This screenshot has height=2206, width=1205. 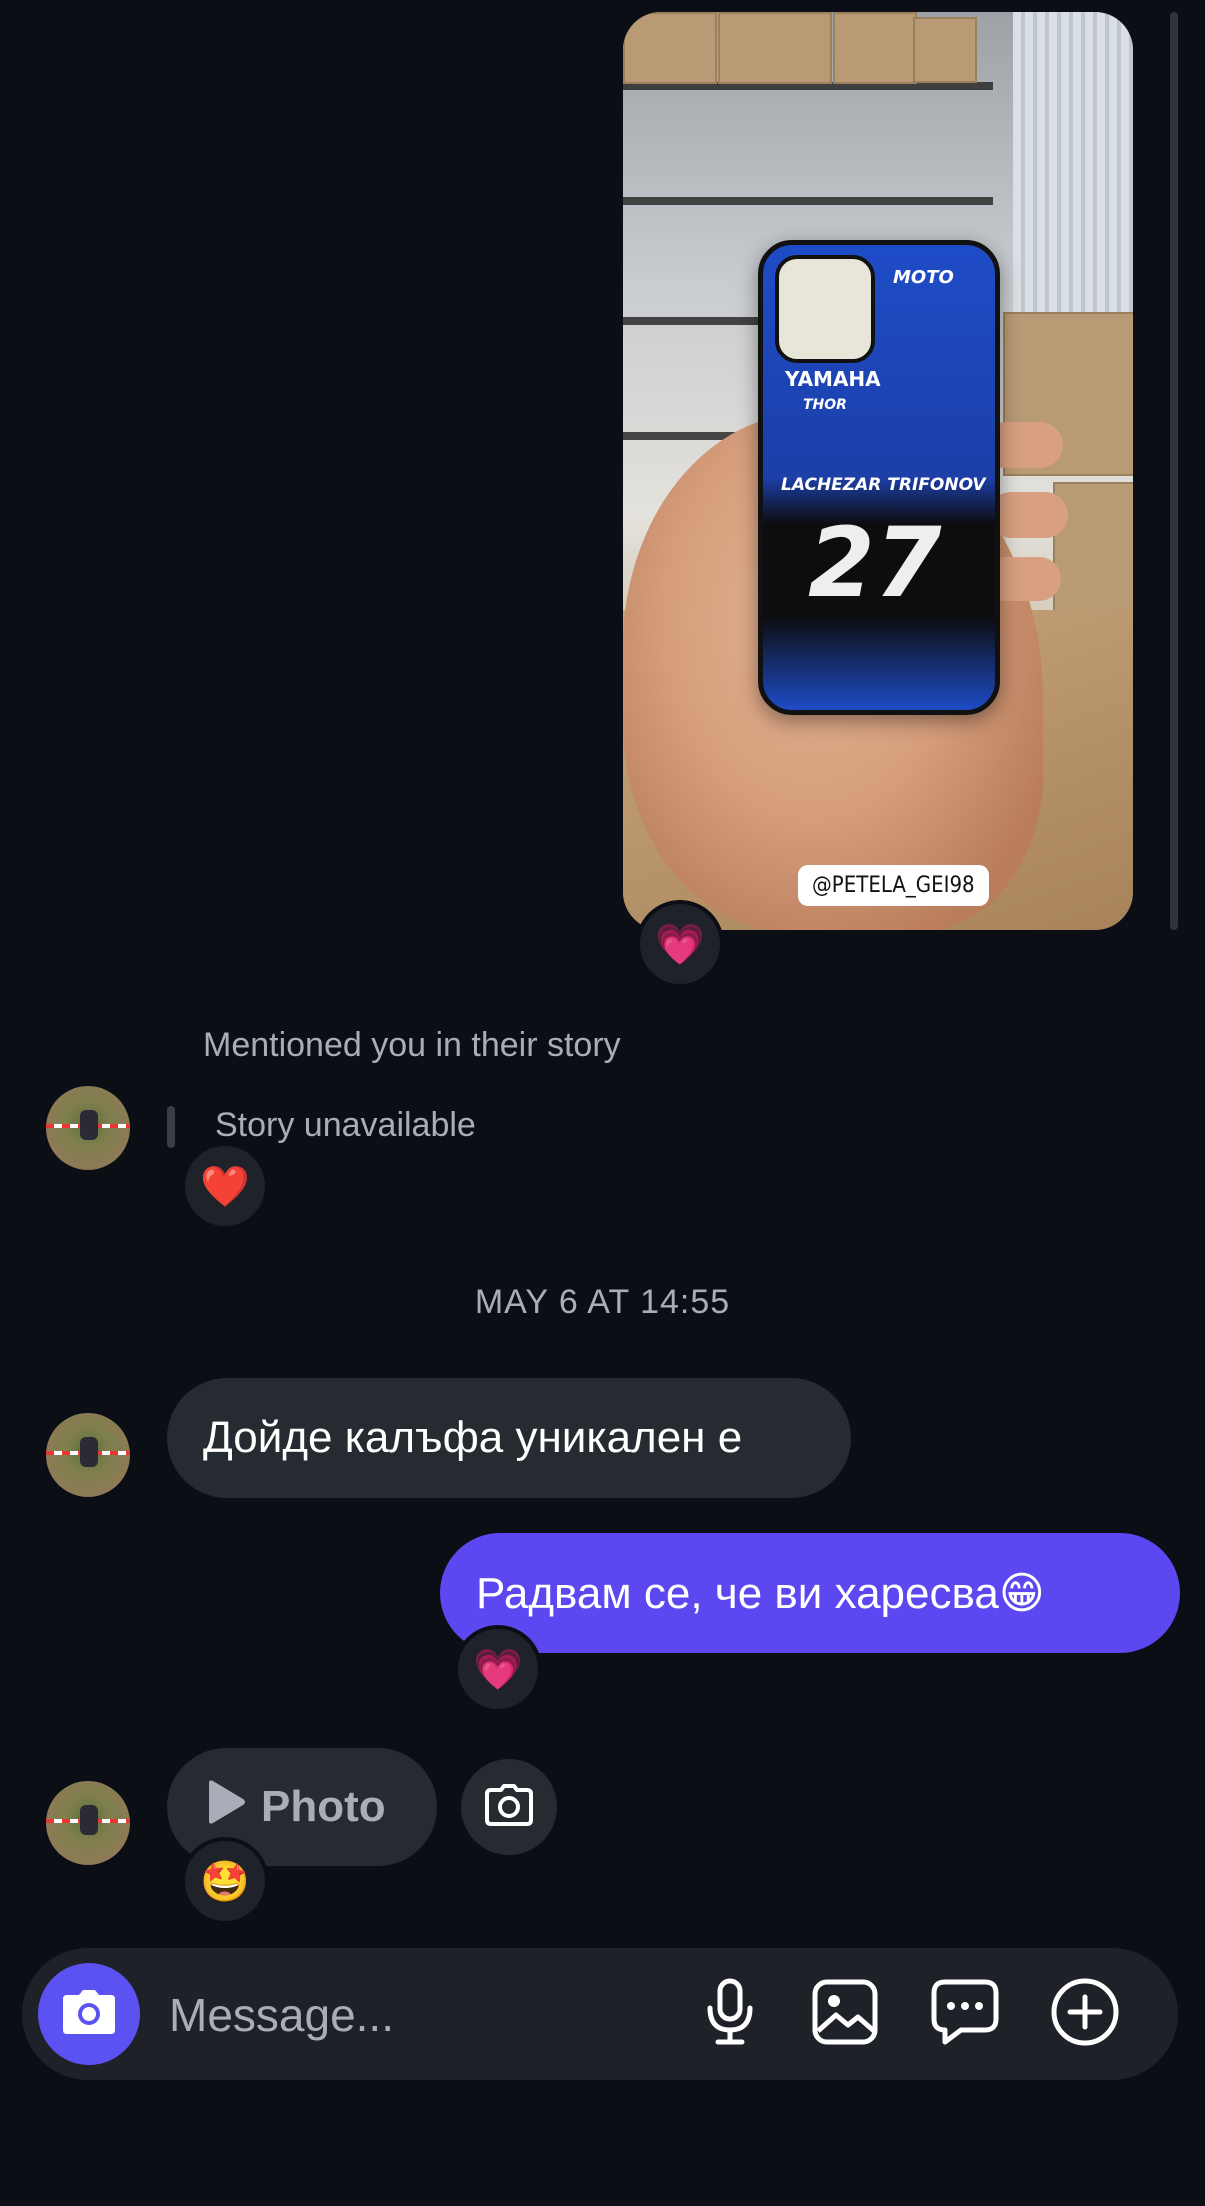 I want to click on reaction-emoji: 🤩, so click(x=225, y=1881).